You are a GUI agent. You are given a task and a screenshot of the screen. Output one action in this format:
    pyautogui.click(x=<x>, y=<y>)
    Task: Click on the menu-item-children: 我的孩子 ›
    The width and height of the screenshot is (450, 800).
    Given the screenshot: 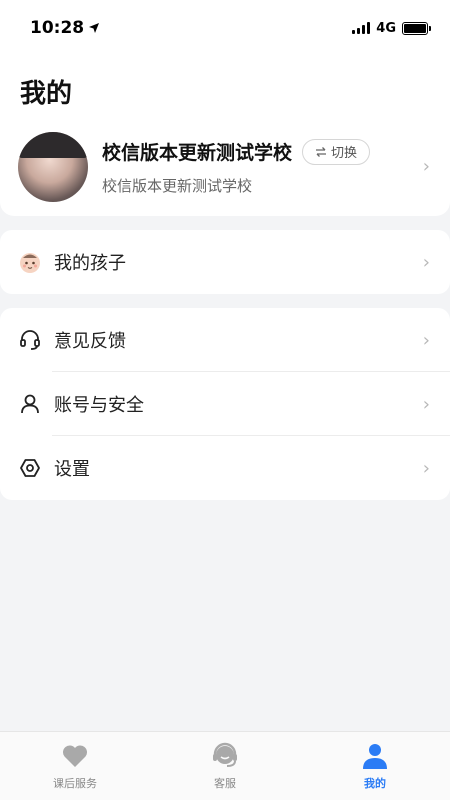 What is the action you would take?
    pyautogui.click(x=225, y=262)
    